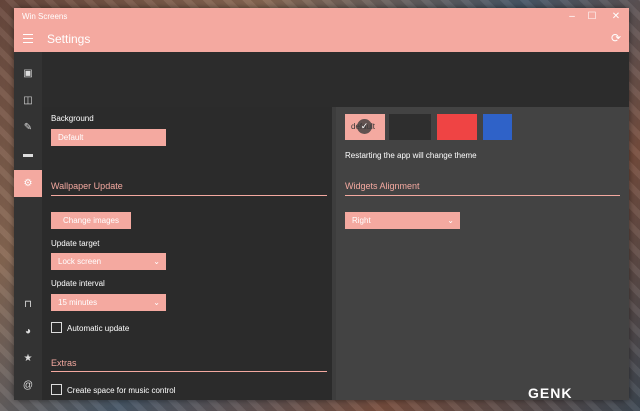 The width and height of the screenshot is (640, 411). Describe the element at coordinates (80, 261) in the screenshot. I see `update-target-value: Lock screen` at that location.